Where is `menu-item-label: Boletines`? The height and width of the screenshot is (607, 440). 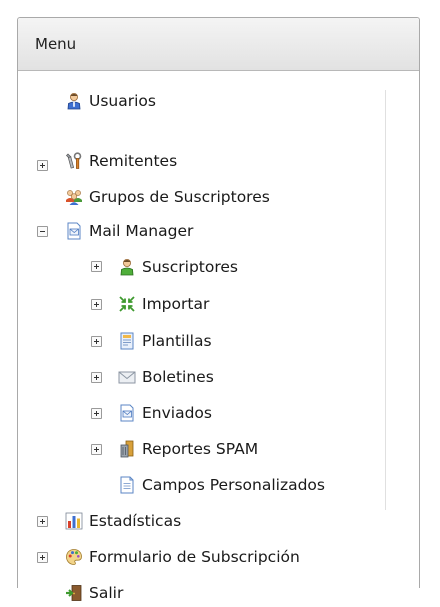 menu-item-label: Boletines is located at coordinates (178, 377).